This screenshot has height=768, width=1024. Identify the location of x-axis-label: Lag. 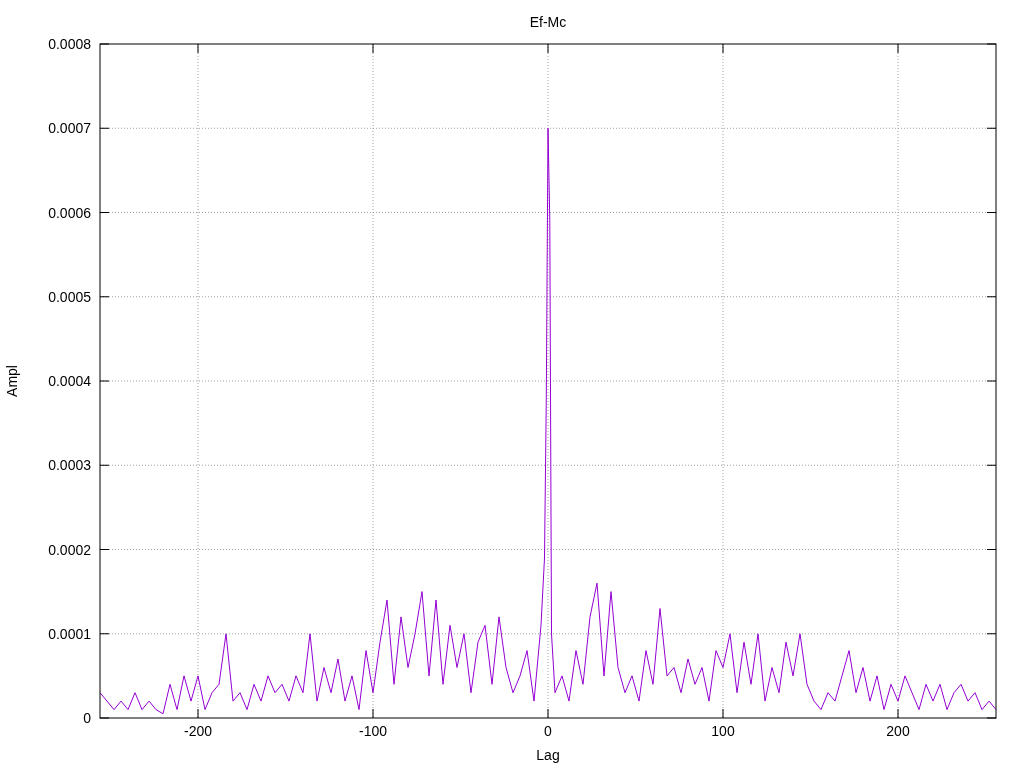
(548, 755).